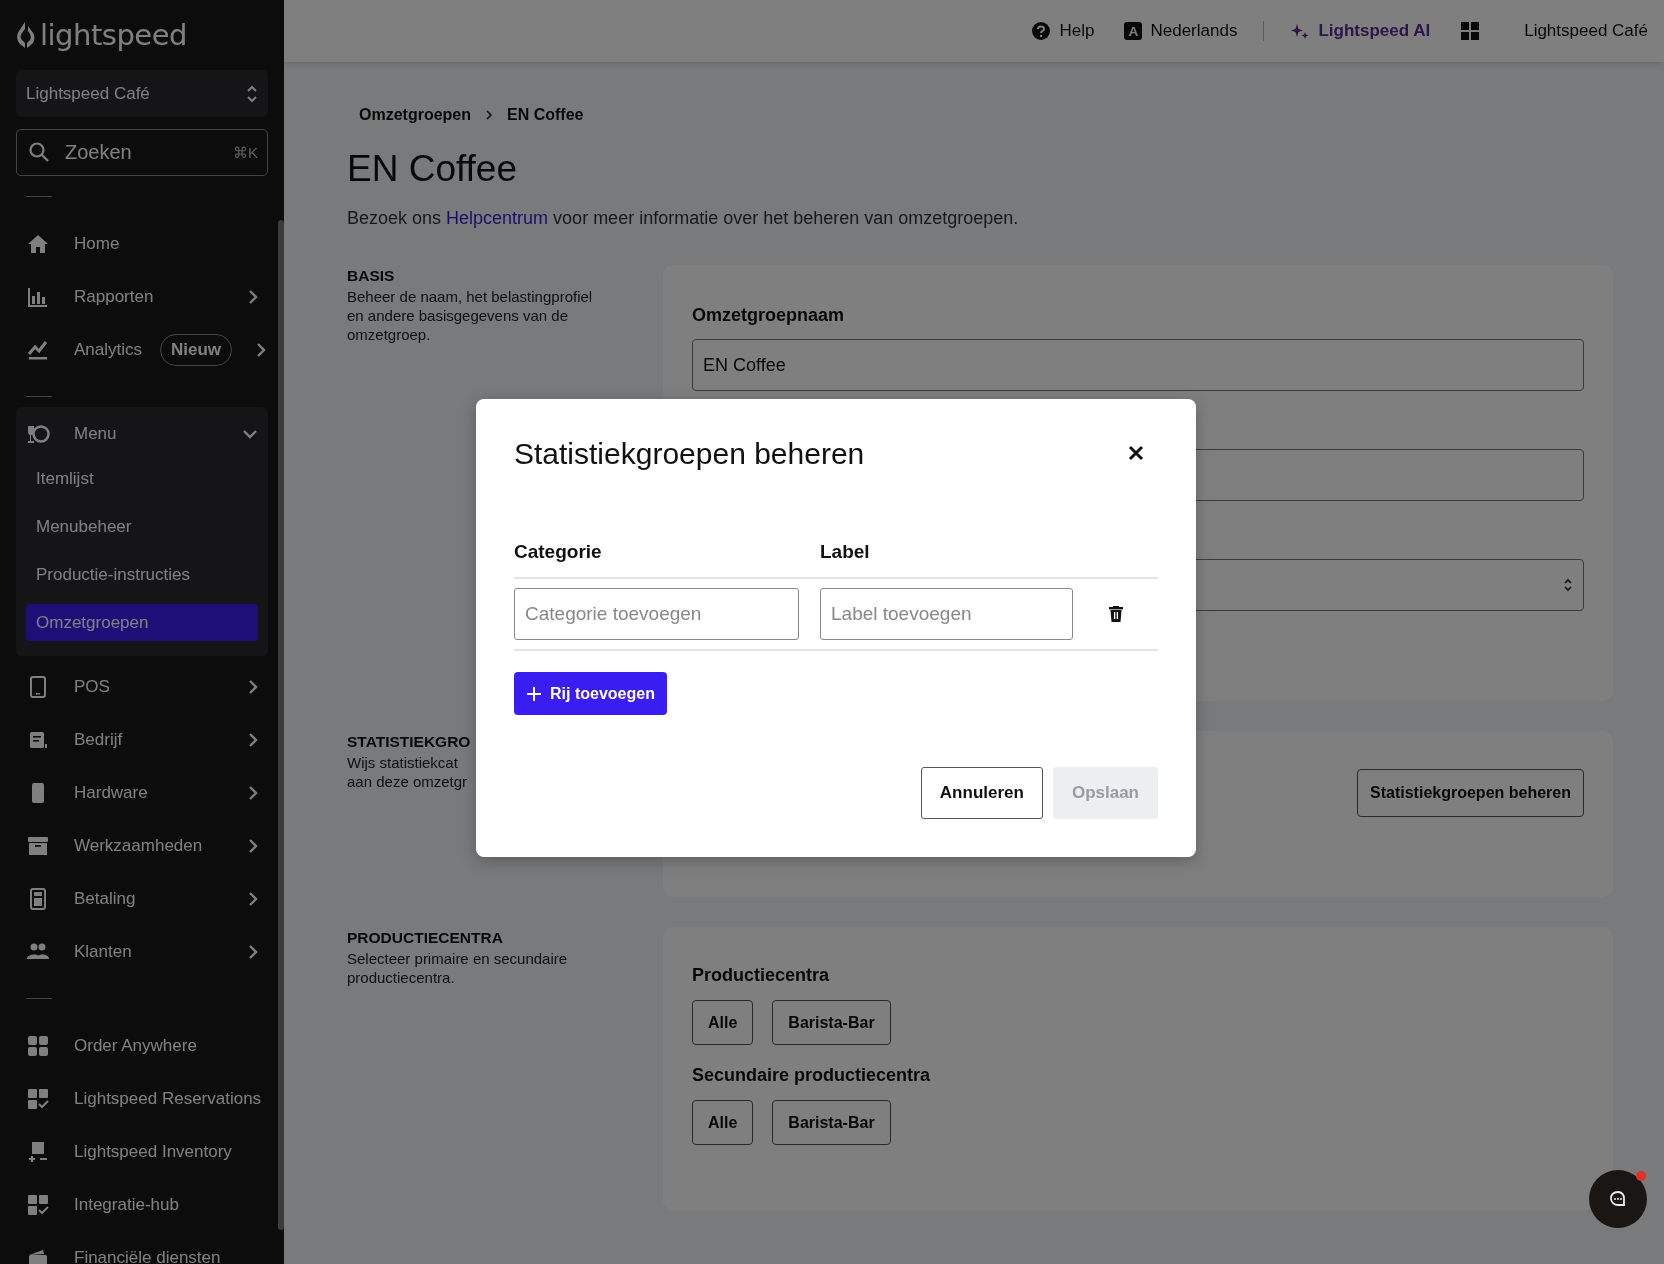  Describe the element at coordinates (142, 845) in the screenshot. I see `nav-item: Werkzaamheden` at that location.